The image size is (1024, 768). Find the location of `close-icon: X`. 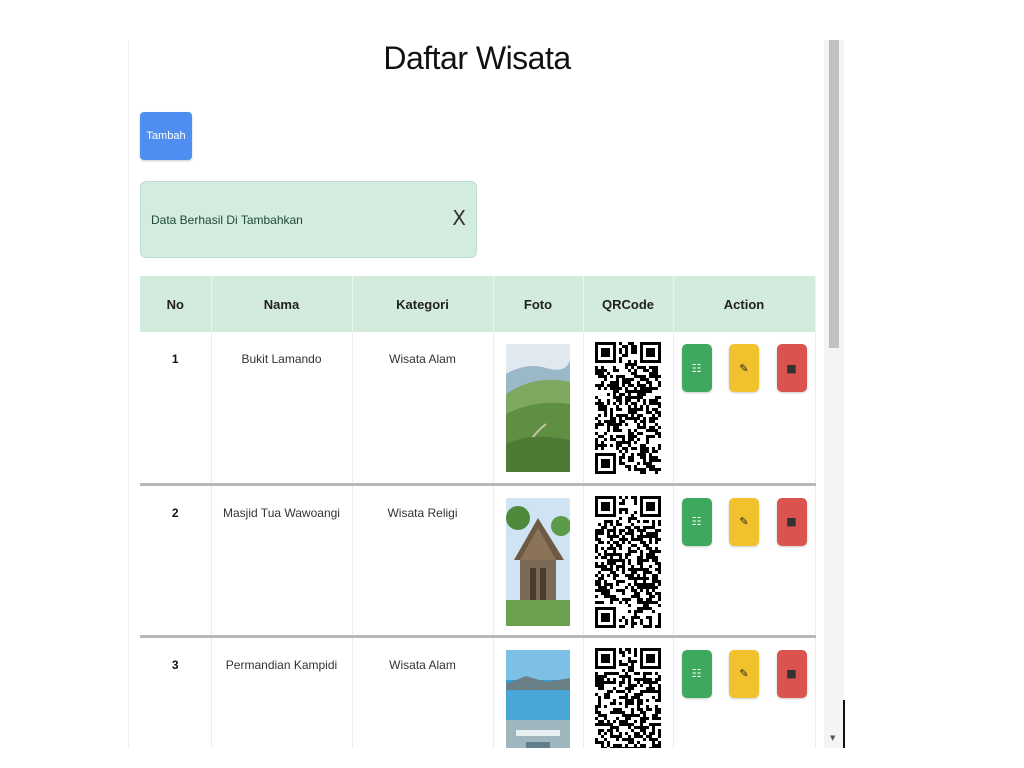

close-icon: X is located at coordinates (459, 218).